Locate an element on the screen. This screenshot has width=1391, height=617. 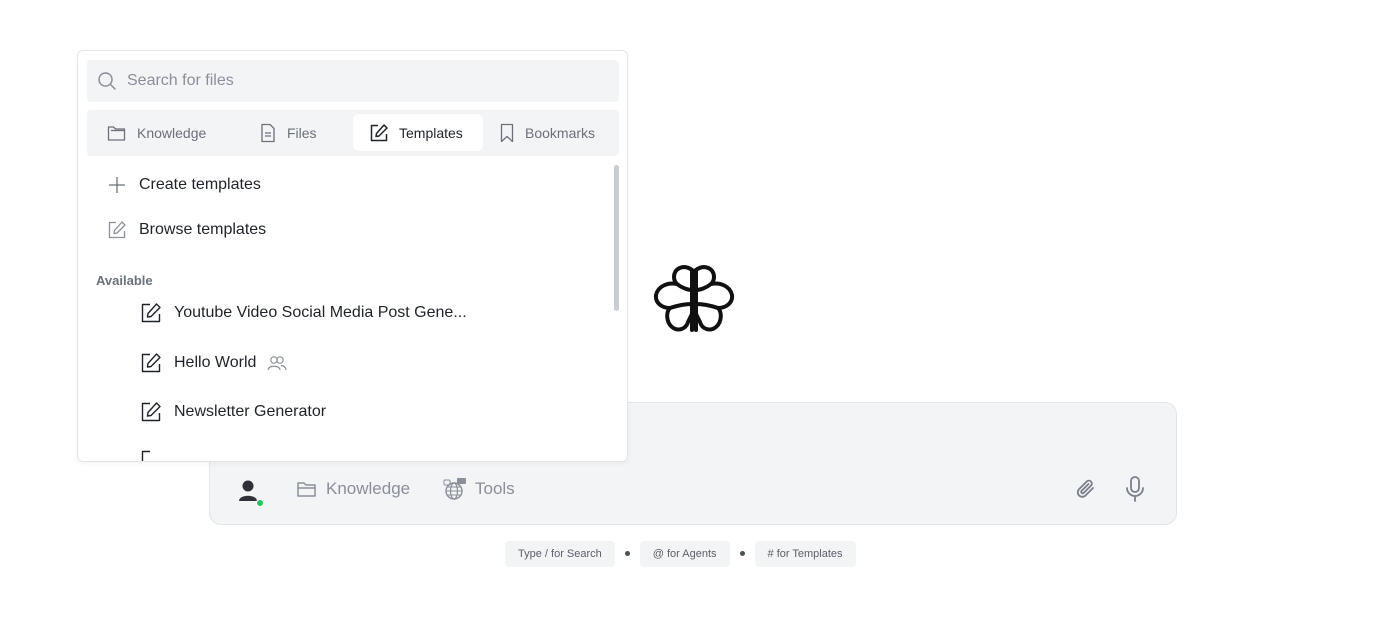
plus-icon is located at coordinates (117, 185).